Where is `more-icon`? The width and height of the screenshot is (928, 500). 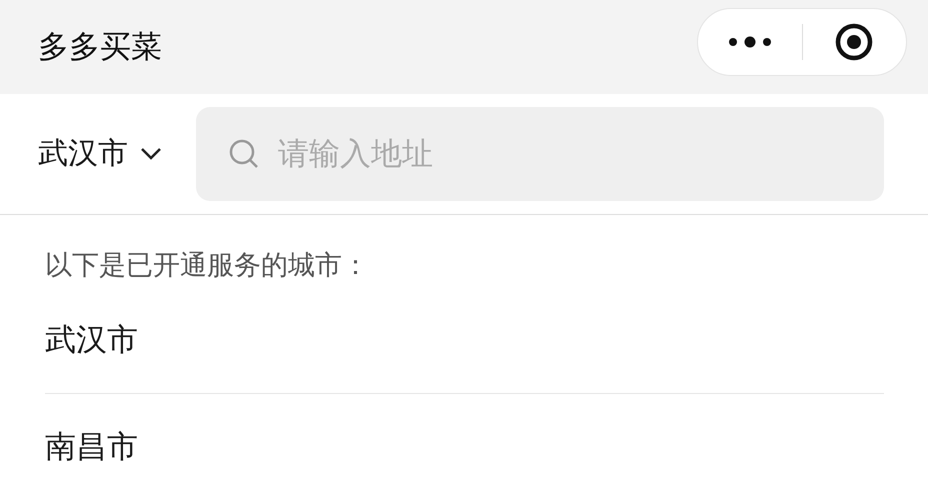
more-icon is located at coordinates (750, 42).